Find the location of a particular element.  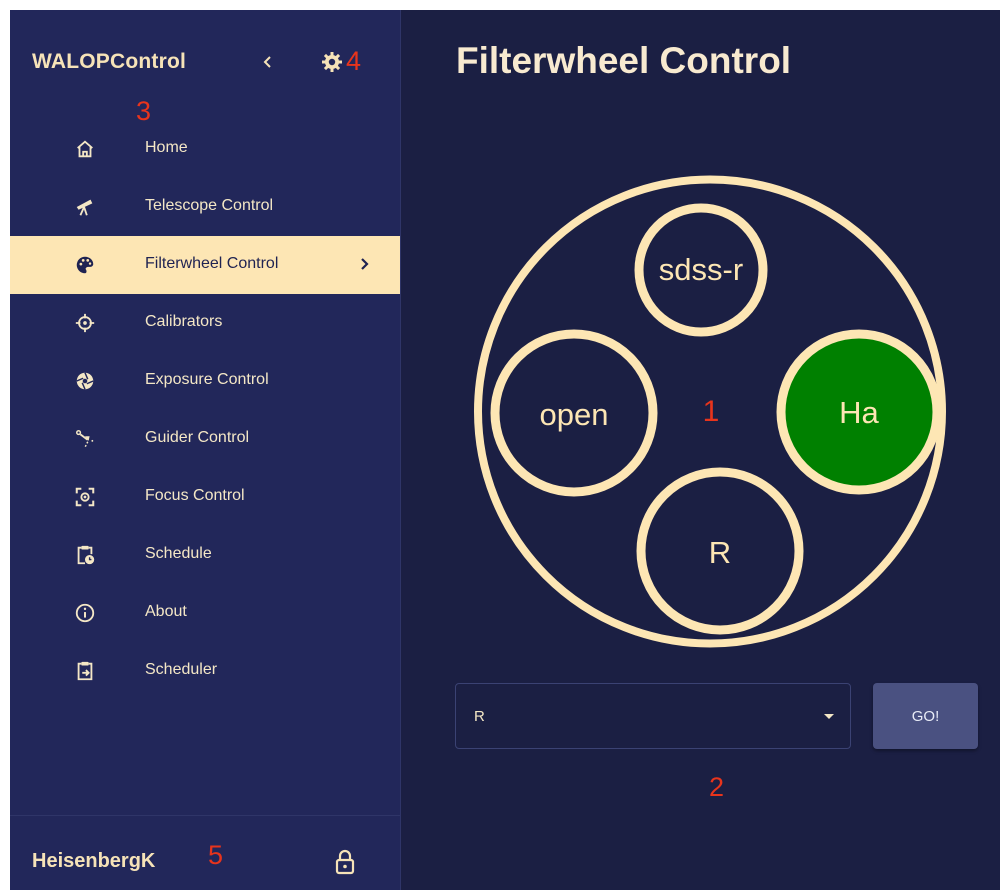

filter-slot-ha: Ha is located at coordinates (859, 412).